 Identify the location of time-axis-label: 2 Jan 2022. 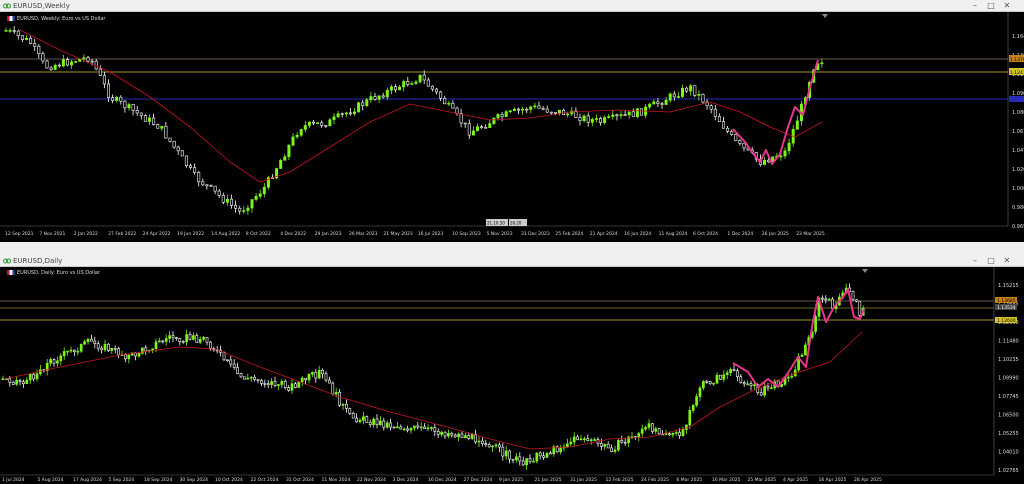
(86, 234).